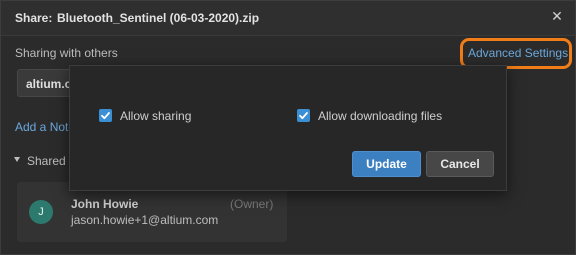 This screenshot has width=576, height=255. What do you see at coordinates (460, 164) in the screenshot?
I see `cancel-button: Cancel` at bounding box center [460, 164].